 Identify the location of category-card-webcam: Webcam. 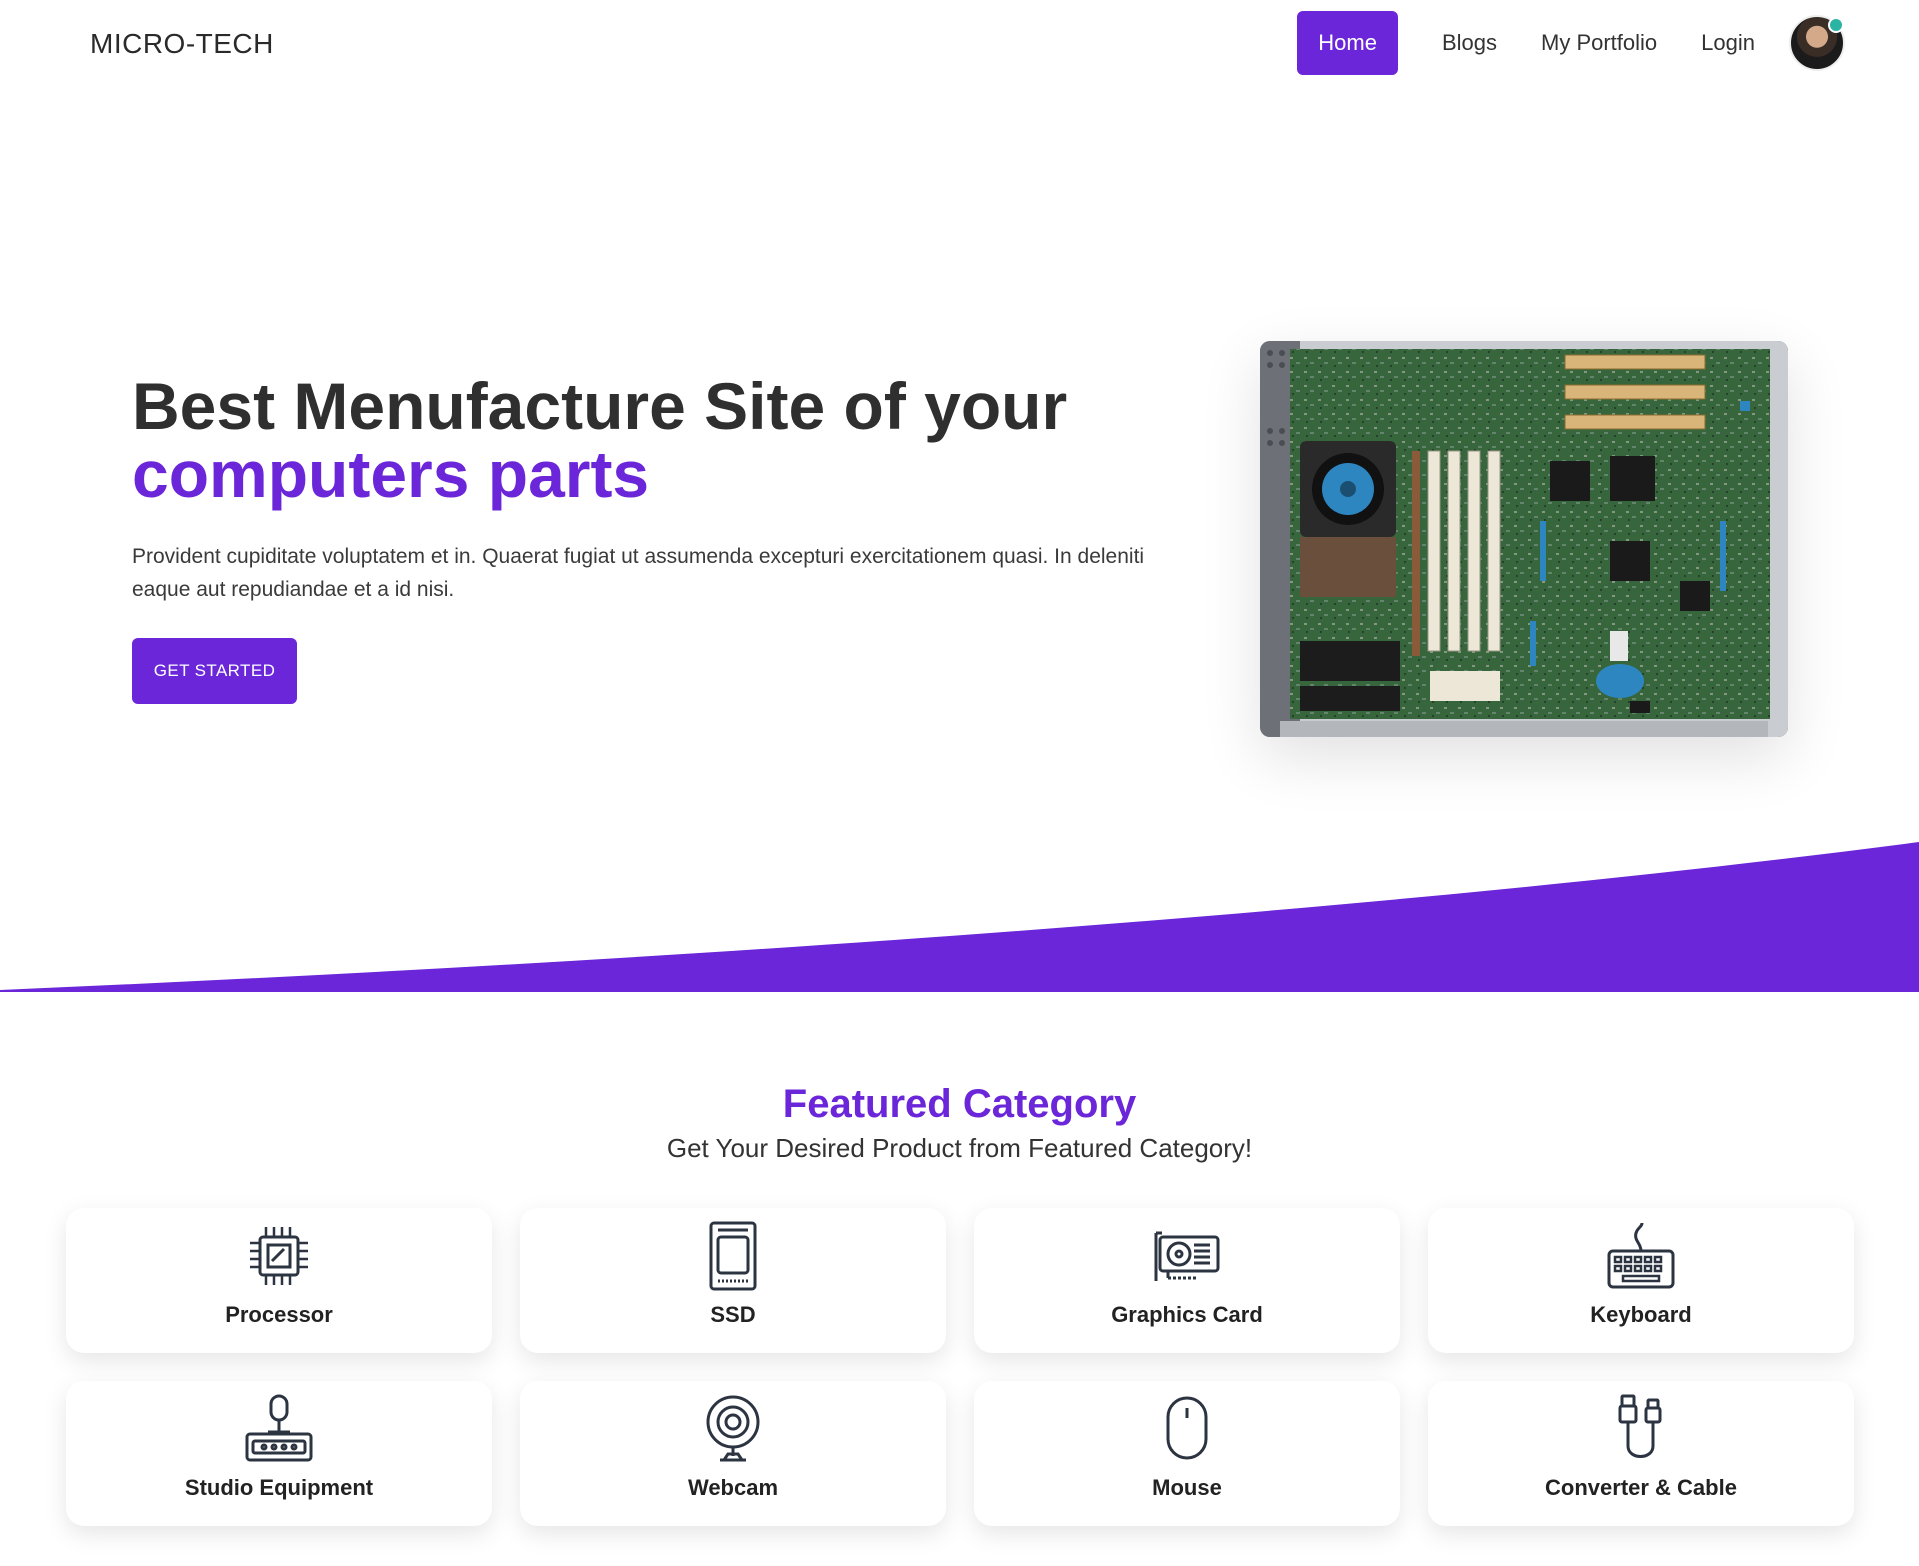
(733, 1453).